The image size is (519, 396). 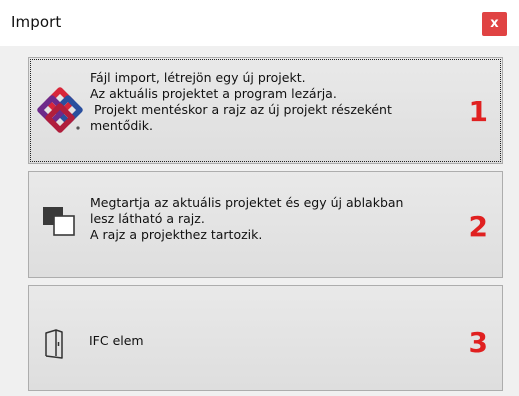 I want to click on ifc-logo-icon, so click(x=60, y=110).